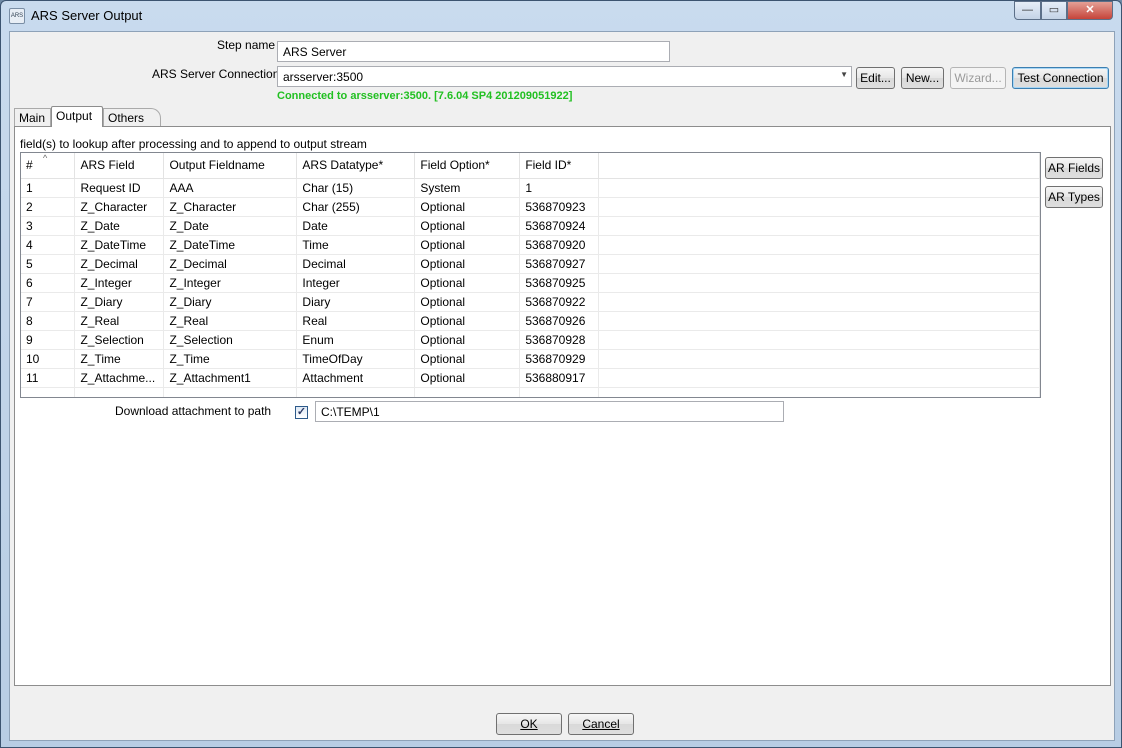 The height and width of the screenshot is (748, 1122). Describe the element at coordinates (119, 166) in the screenshot. I see `column-header-ars-field: ARS Field` at that location.